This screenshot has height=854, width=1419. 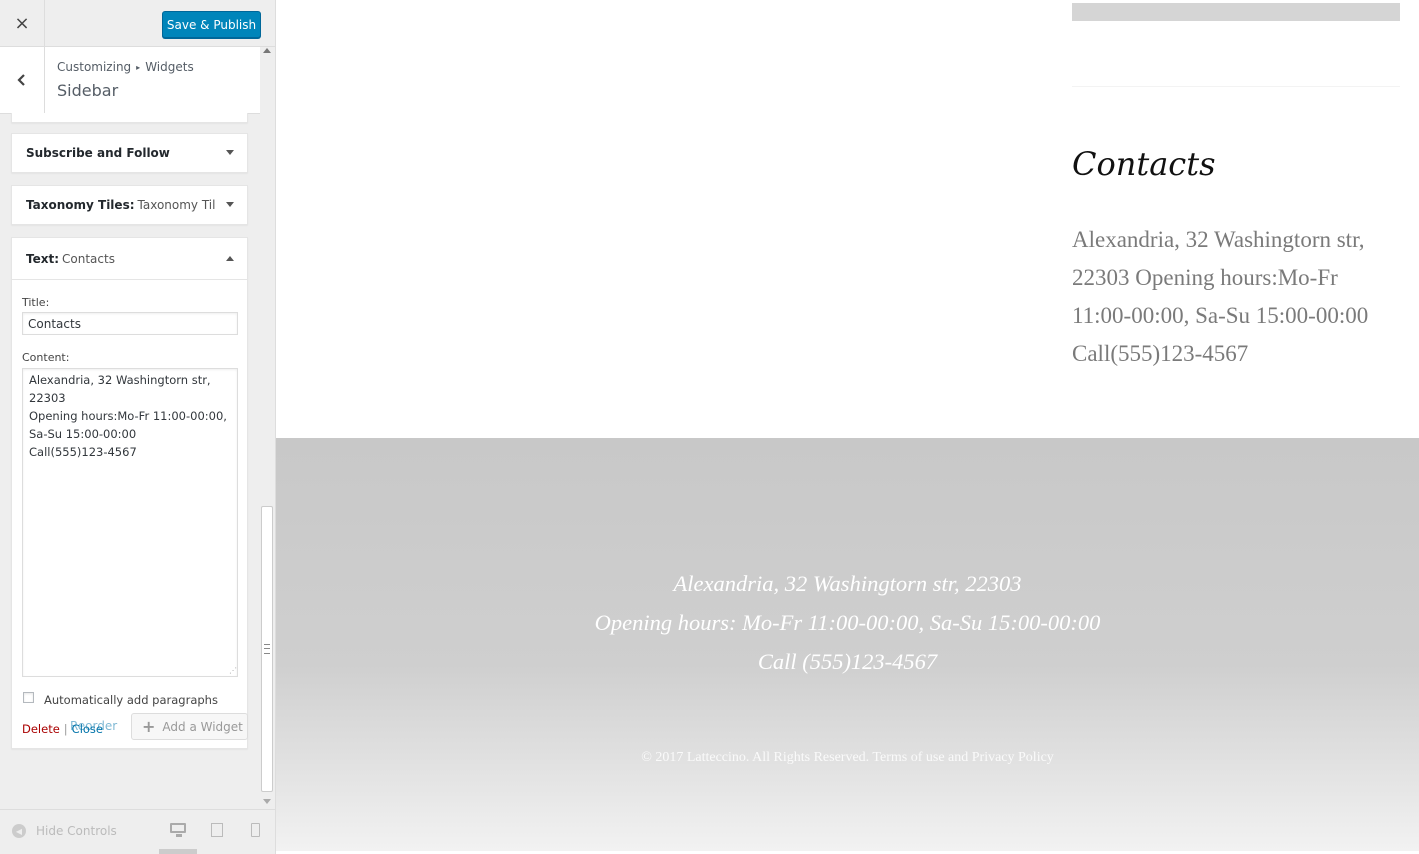 I want to click on divider, so click(x=1236, y=86).